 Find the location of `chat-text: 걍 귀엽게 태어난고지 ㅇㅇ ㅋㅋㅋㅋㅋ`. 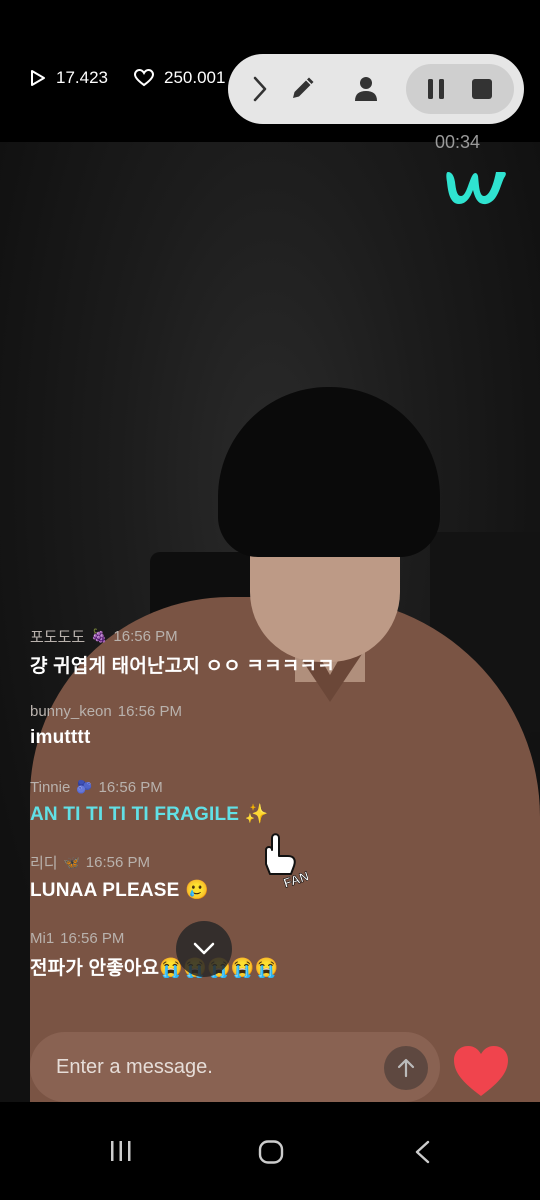

chat-text: 걍 귀엽게 태어난고지 ㅇㅇ ㅋㅋㅋㅋㅋ is located at coordinates (182, 666).